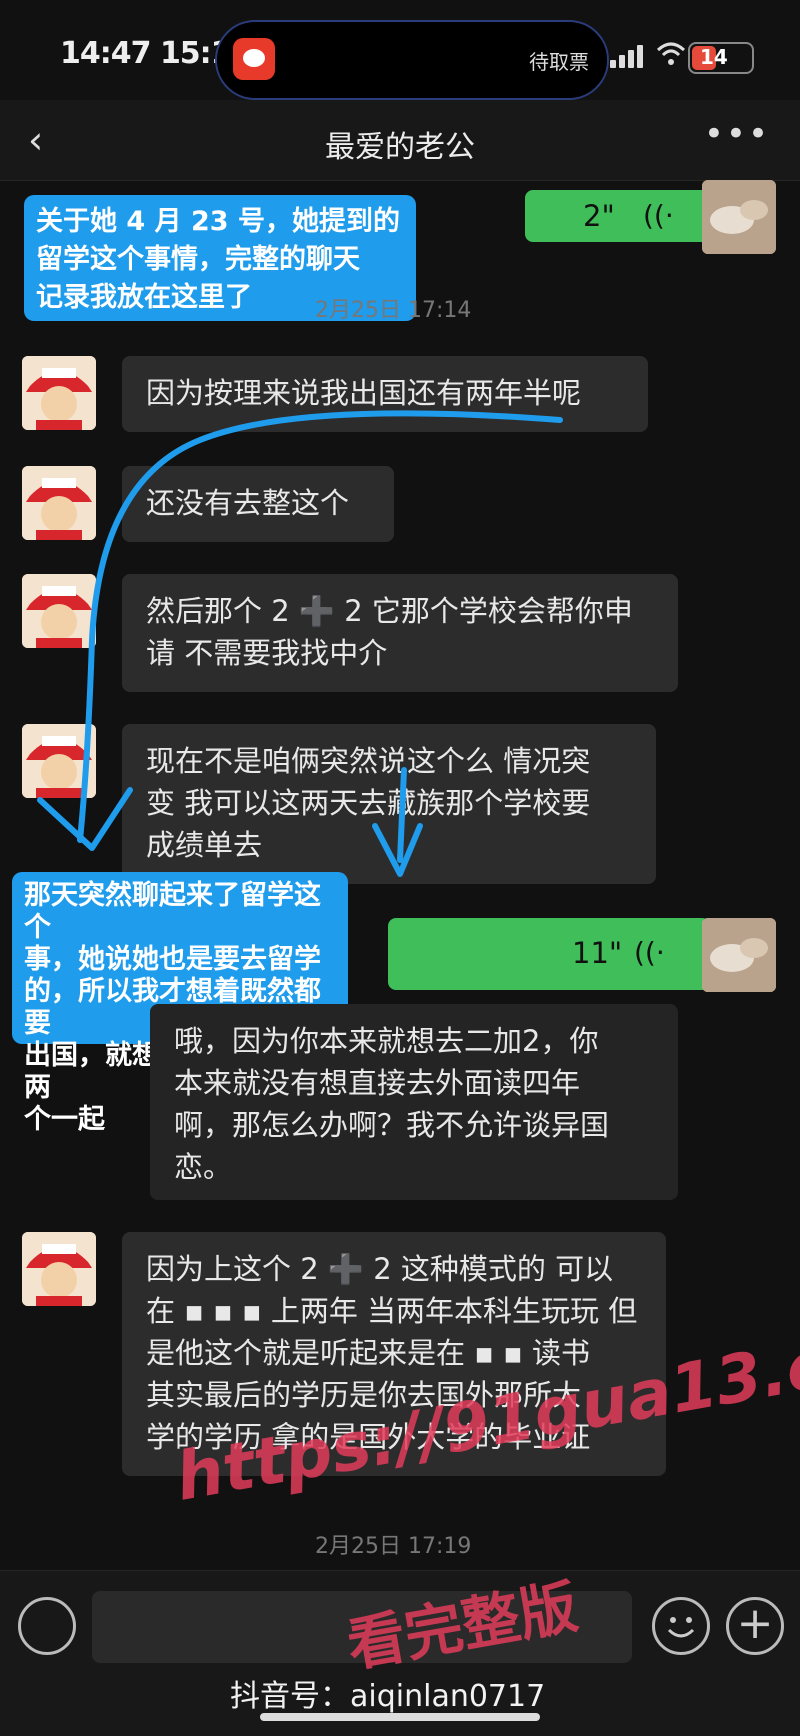 The width and height of the screenshot is (800, 1736). I want to click on douyin-id-label: 抖音号：aiqinlan0717, so click(388, 1696).